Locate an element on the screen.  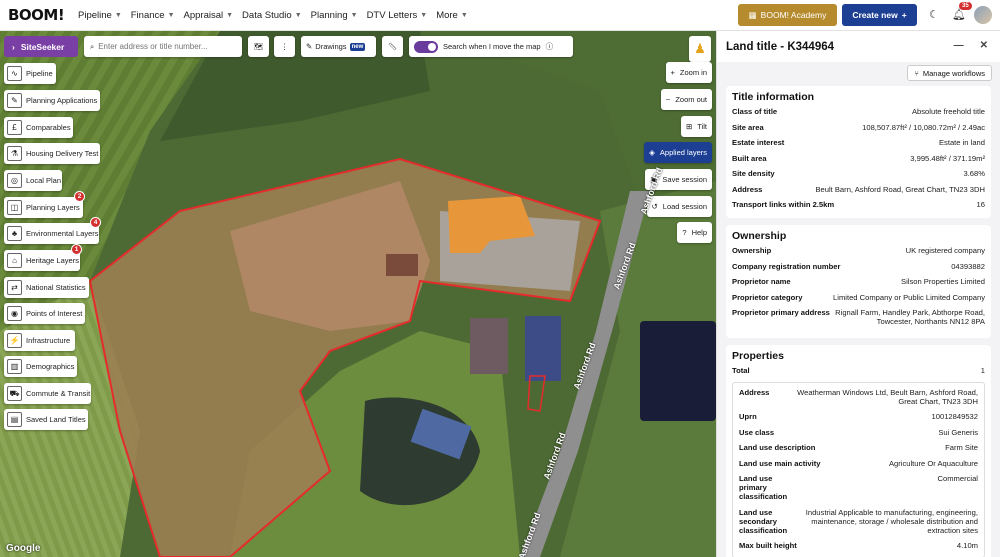
layer-label: Environmental Layers is located at coordinates (62, 233).